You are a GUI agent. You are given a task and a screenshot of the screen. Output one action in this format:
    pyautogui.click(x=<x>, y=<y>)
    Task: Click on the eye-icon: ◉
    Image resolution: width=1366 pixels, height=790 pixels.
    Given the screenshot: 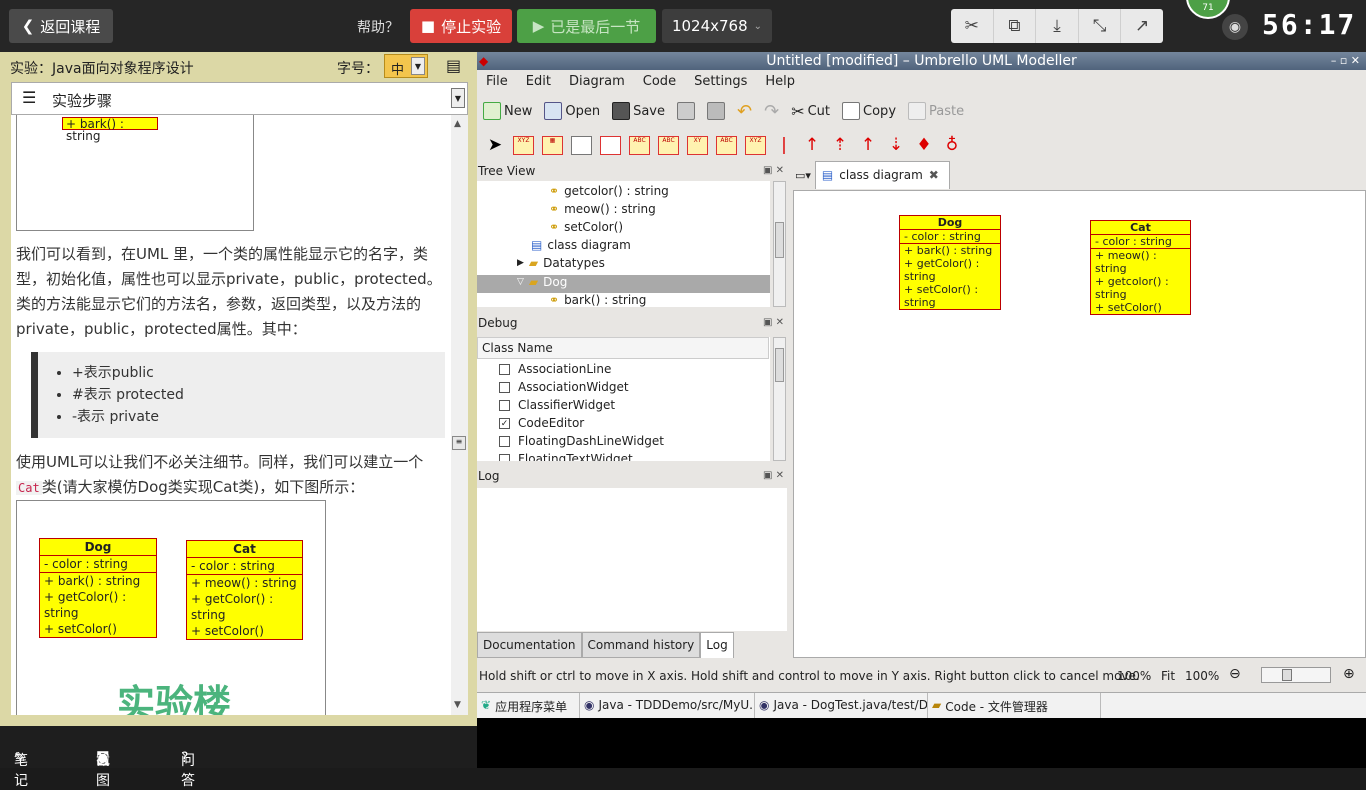 What is the action you would take?
    pyautogui.click(x=1235, y=27)
    